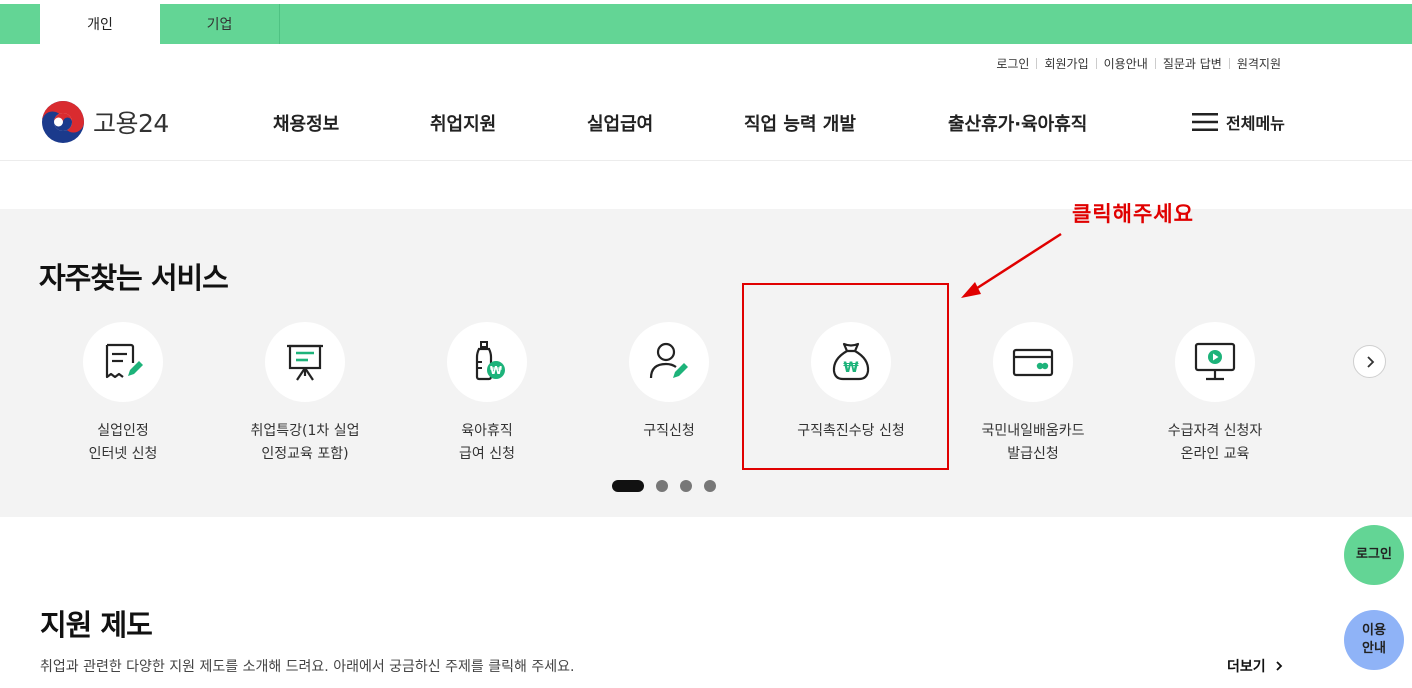 The height and width of the screenshot is (688, 1412). What do you see at coordinates (305, 442) in the screenshot?
I see `service-label: 취업특강(1차 실업 인정교육 포함)` at bounding box center [305, 442].